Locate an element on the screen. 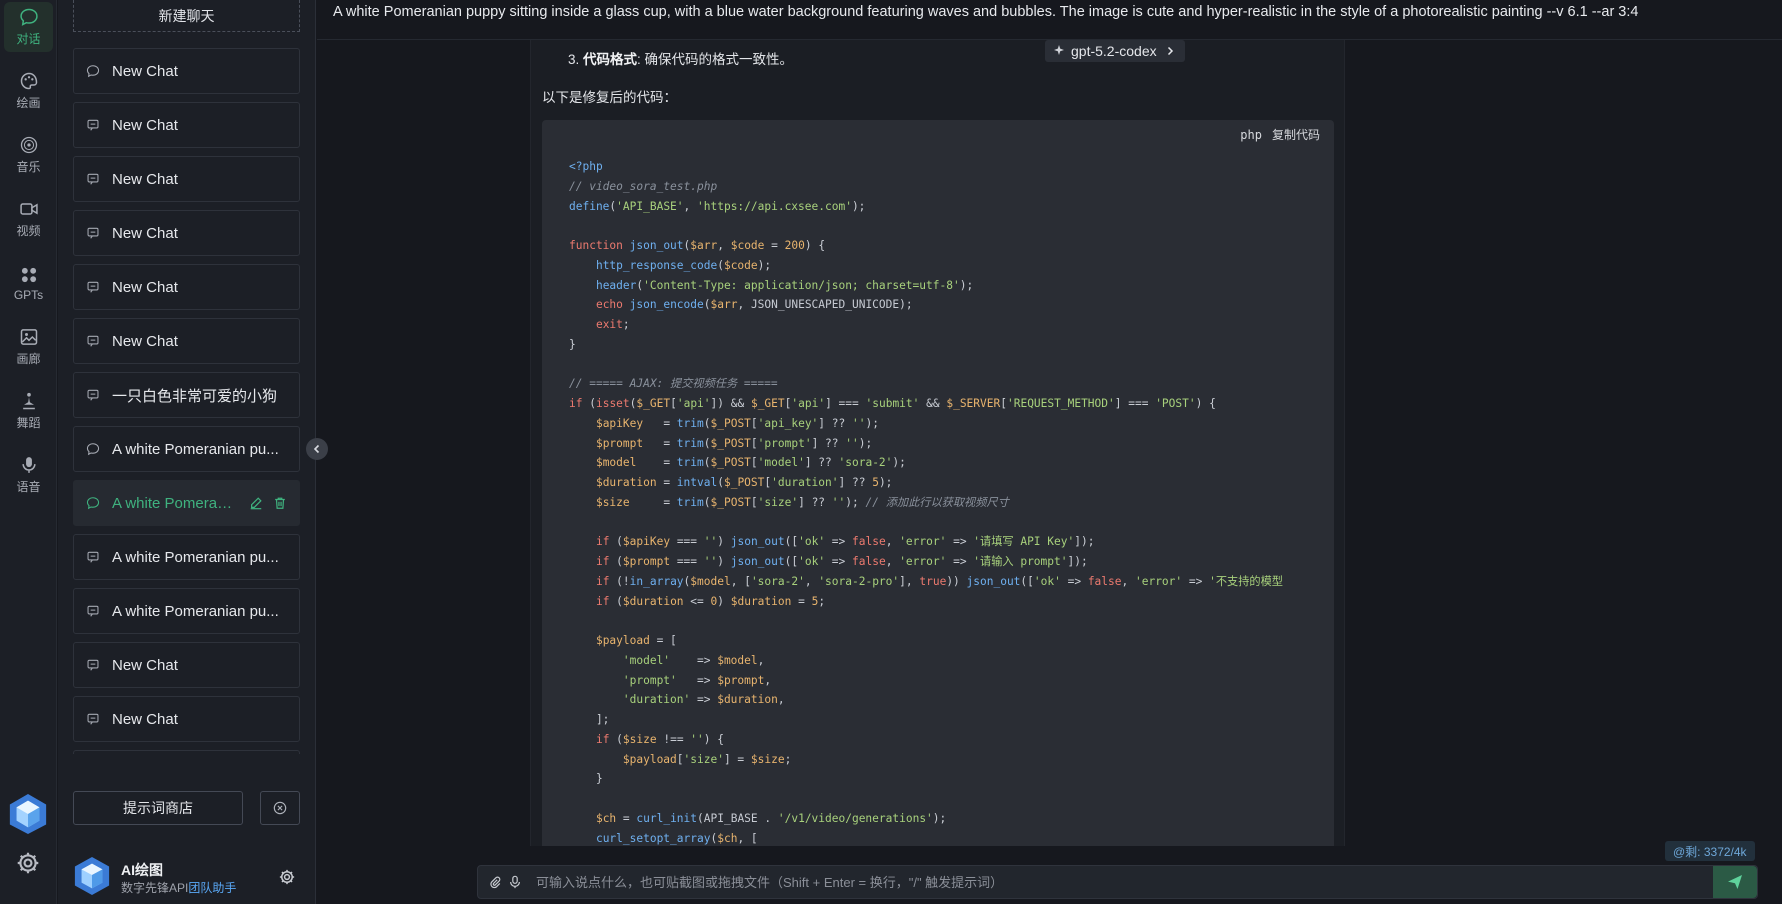 This screenshot has width=1782, height=904. profile-subtitle-text: 数字先锋API is located at coordinates (155, 888).